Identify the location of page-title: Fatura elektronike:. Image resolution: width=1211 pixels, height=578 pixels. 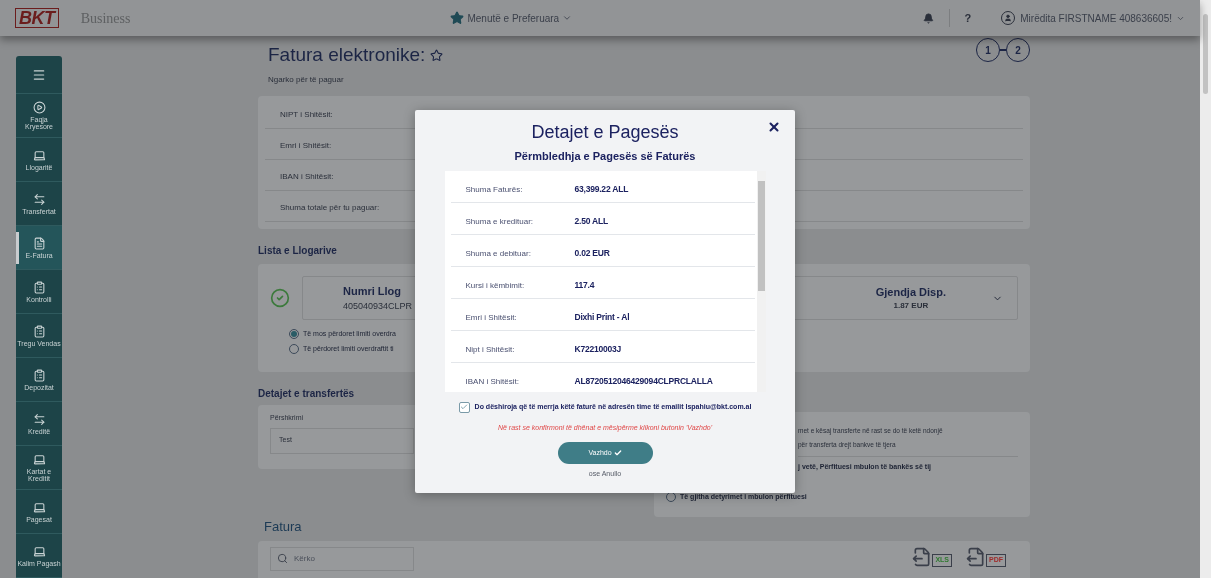
(347, 55).